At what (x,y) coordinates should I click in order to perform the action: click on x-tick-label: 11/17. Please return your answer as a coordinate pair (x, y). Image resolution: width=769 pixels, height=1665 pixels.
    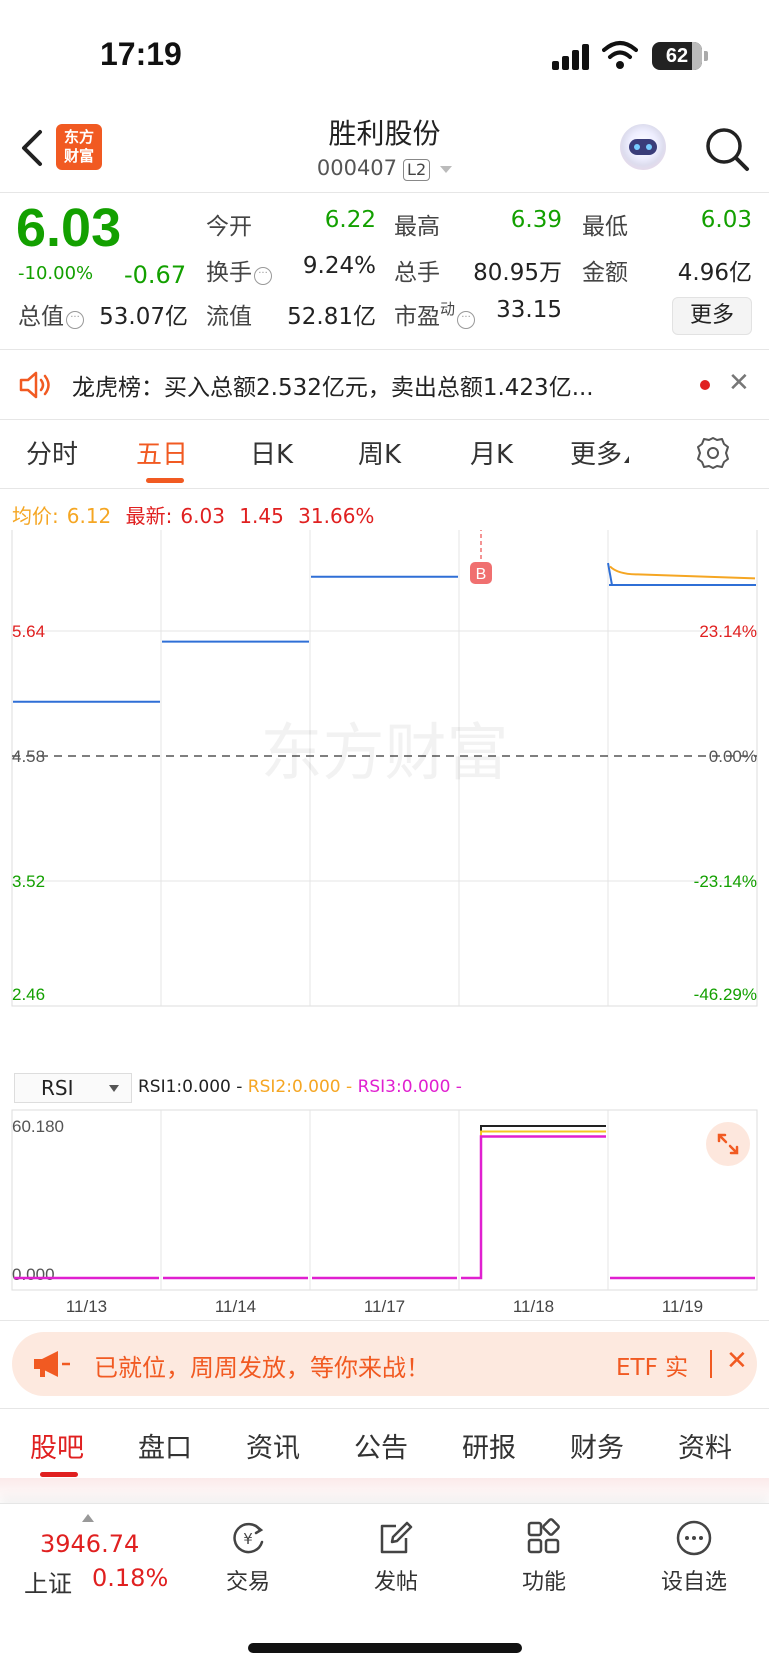
    Looking at the image, I should click on (384, 1306).